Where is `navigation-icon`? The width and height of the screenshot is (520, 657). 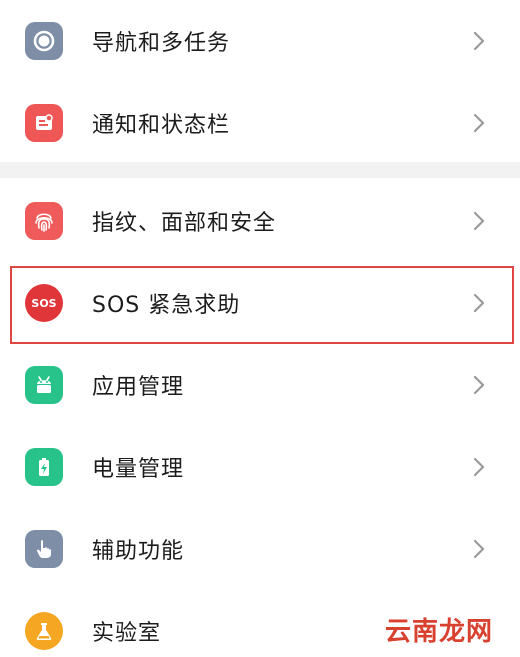
navigation-icon is located at coordinates (44, 41).